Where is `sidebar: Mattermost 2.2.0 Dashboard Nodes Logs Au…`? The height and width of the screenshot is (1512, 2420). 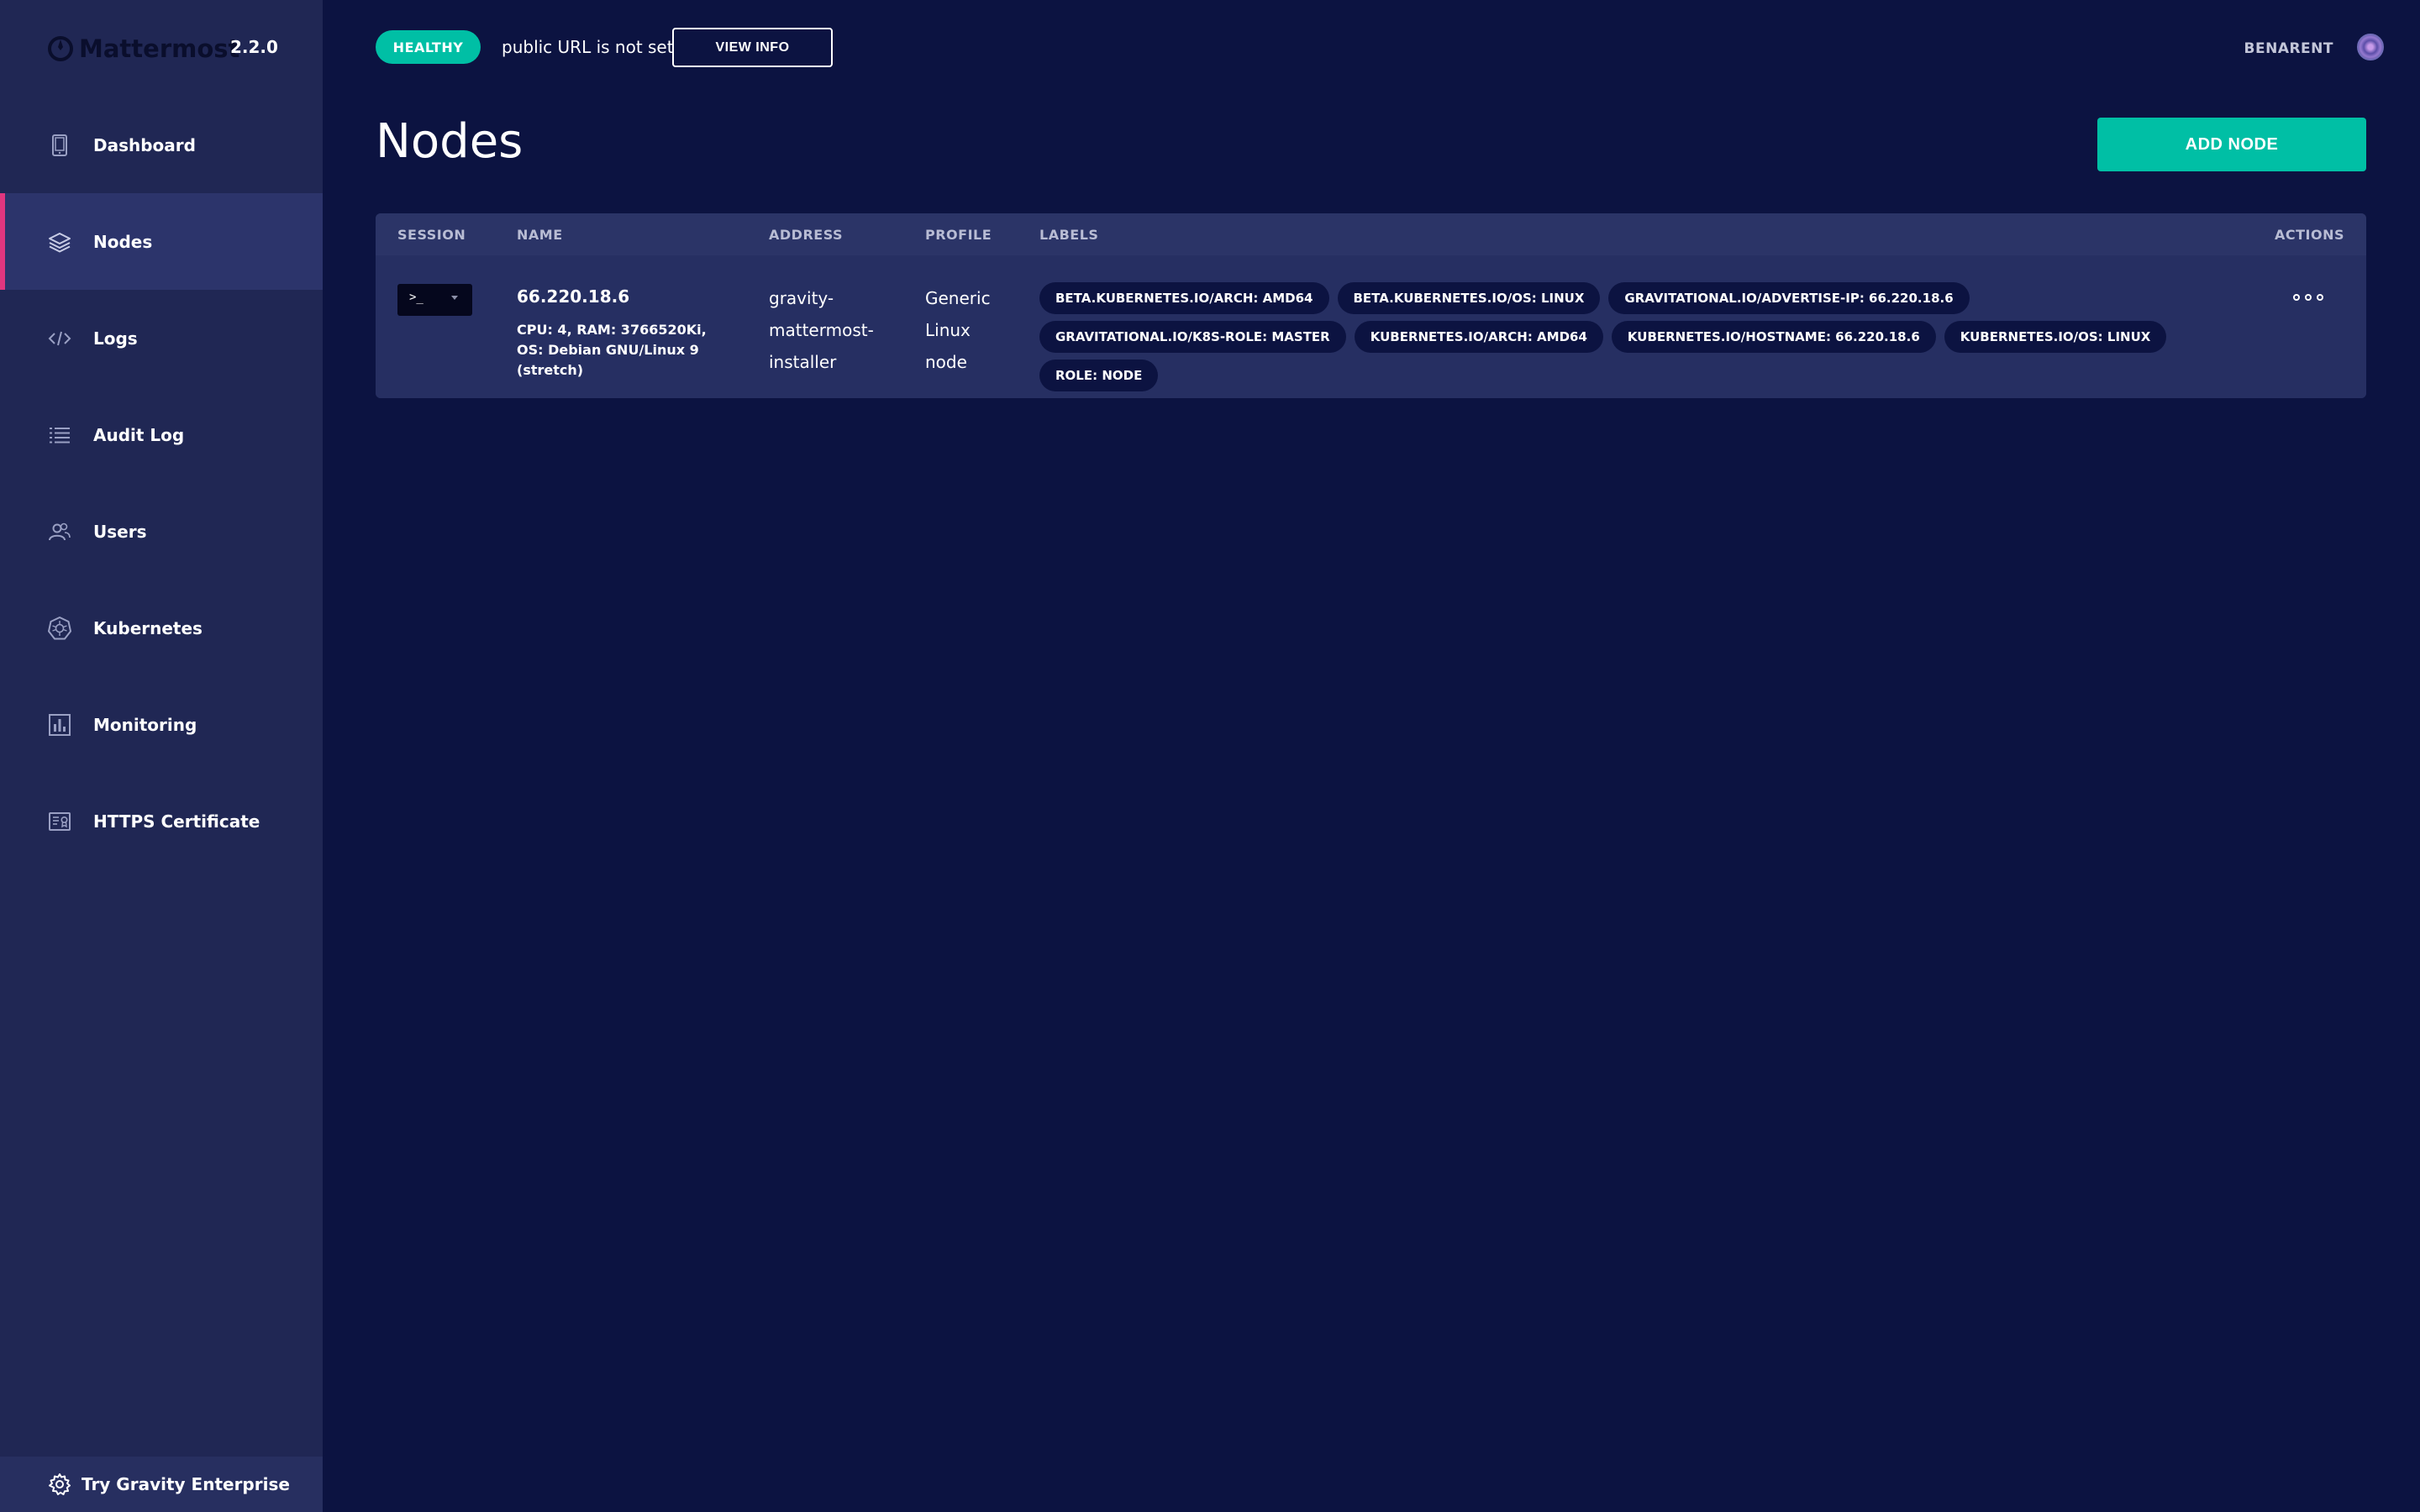
sidebar: Mattermost 2.2.0 Dashboard Nodes Logs Au… is located at coordinates (161, 756).